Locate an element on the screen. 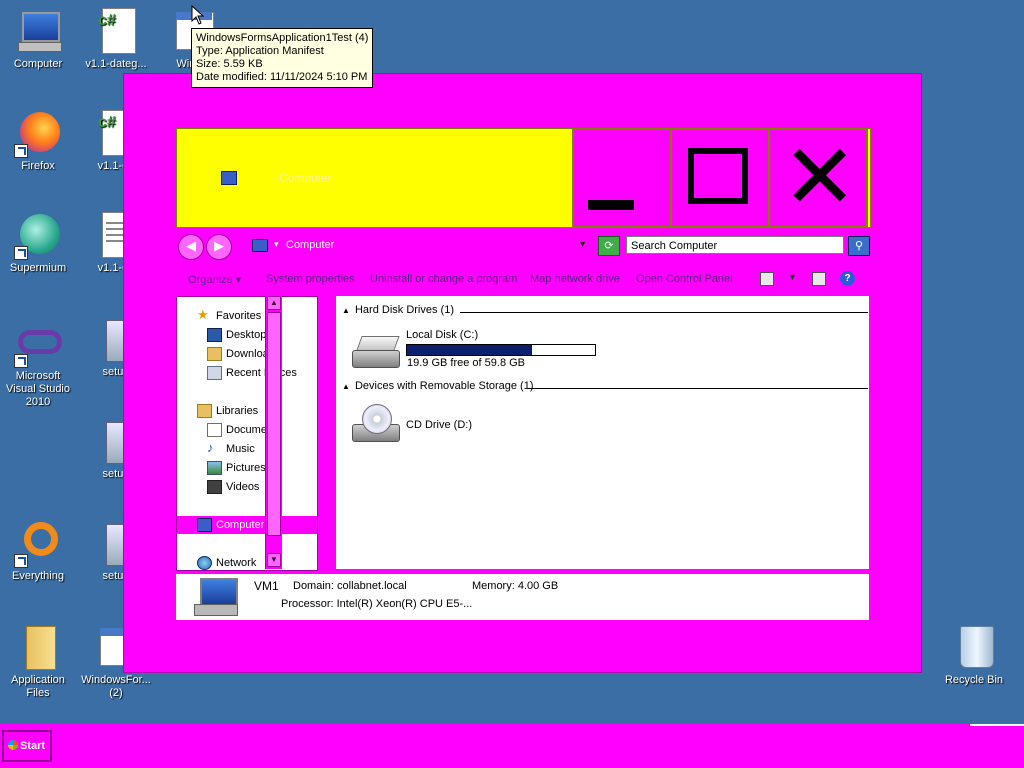 This screenshot has width=1024, height=768. nav-downloads: Downloads is located at coordinates (247, 354).